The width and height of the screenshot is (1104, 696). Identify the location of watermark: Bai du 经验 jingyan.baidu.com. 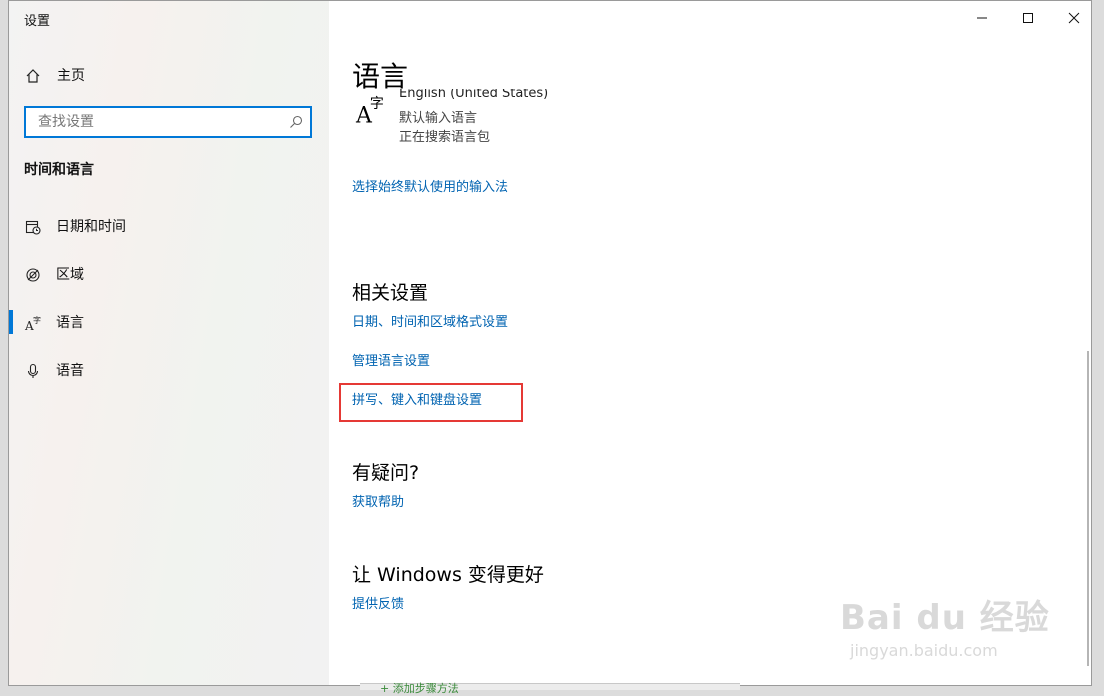
(945, 625).